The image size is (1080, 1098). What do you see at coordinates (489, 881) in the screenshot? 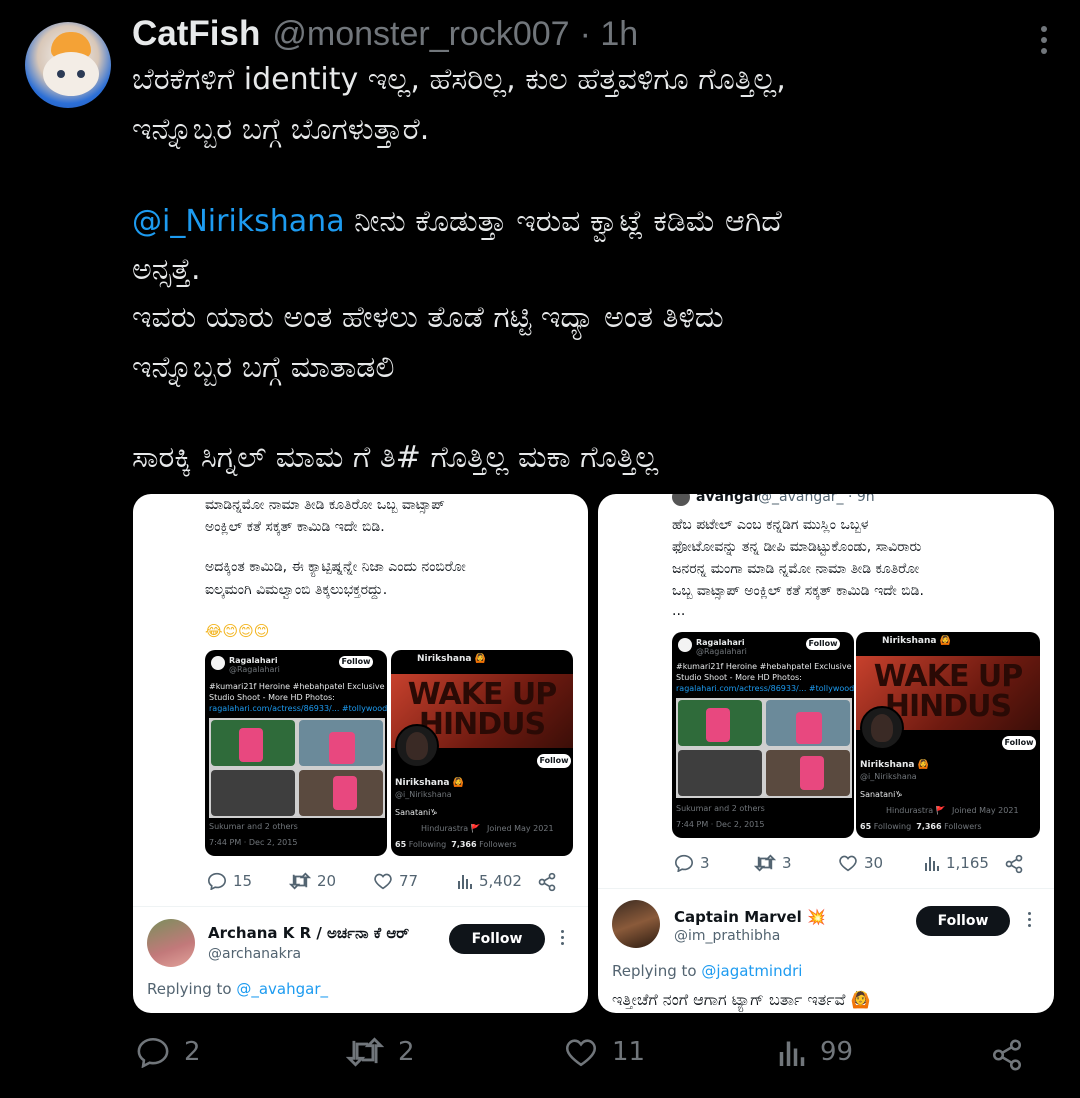
I see `views-metric: 5,402` at bounding box center [489, 881].